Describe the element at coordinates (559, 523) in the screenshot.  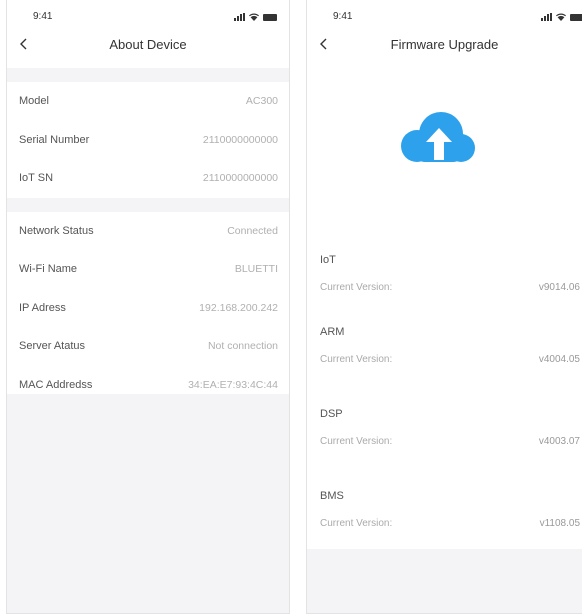
I see `version-value: v1108.05` at that location.